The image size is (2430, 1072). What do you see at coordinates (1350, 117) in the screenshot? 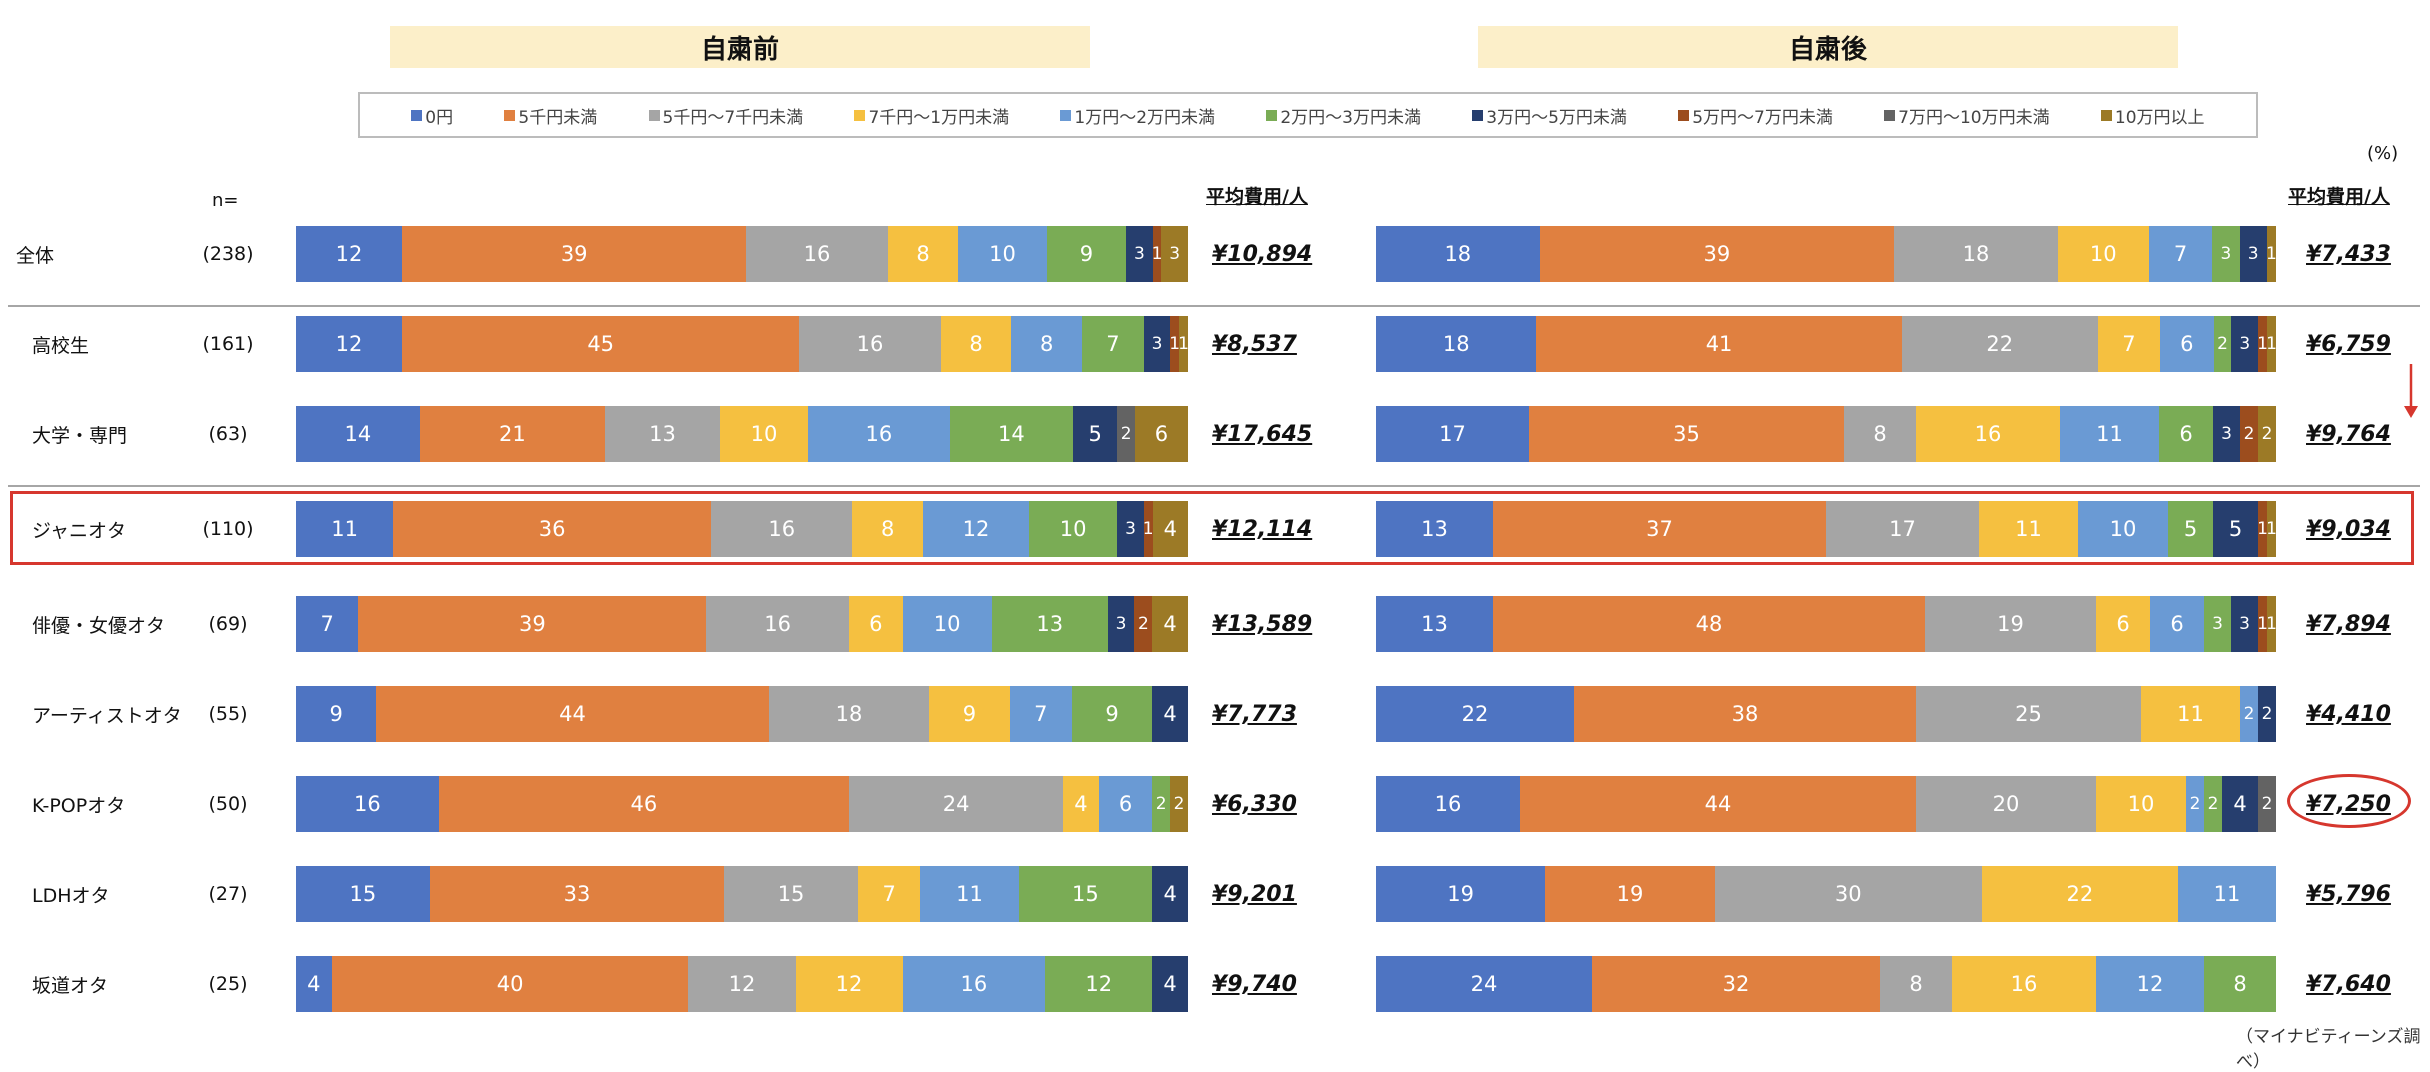
I see `legend-label: 2万円〜3万円未満` at bounding box center [1350, 117].